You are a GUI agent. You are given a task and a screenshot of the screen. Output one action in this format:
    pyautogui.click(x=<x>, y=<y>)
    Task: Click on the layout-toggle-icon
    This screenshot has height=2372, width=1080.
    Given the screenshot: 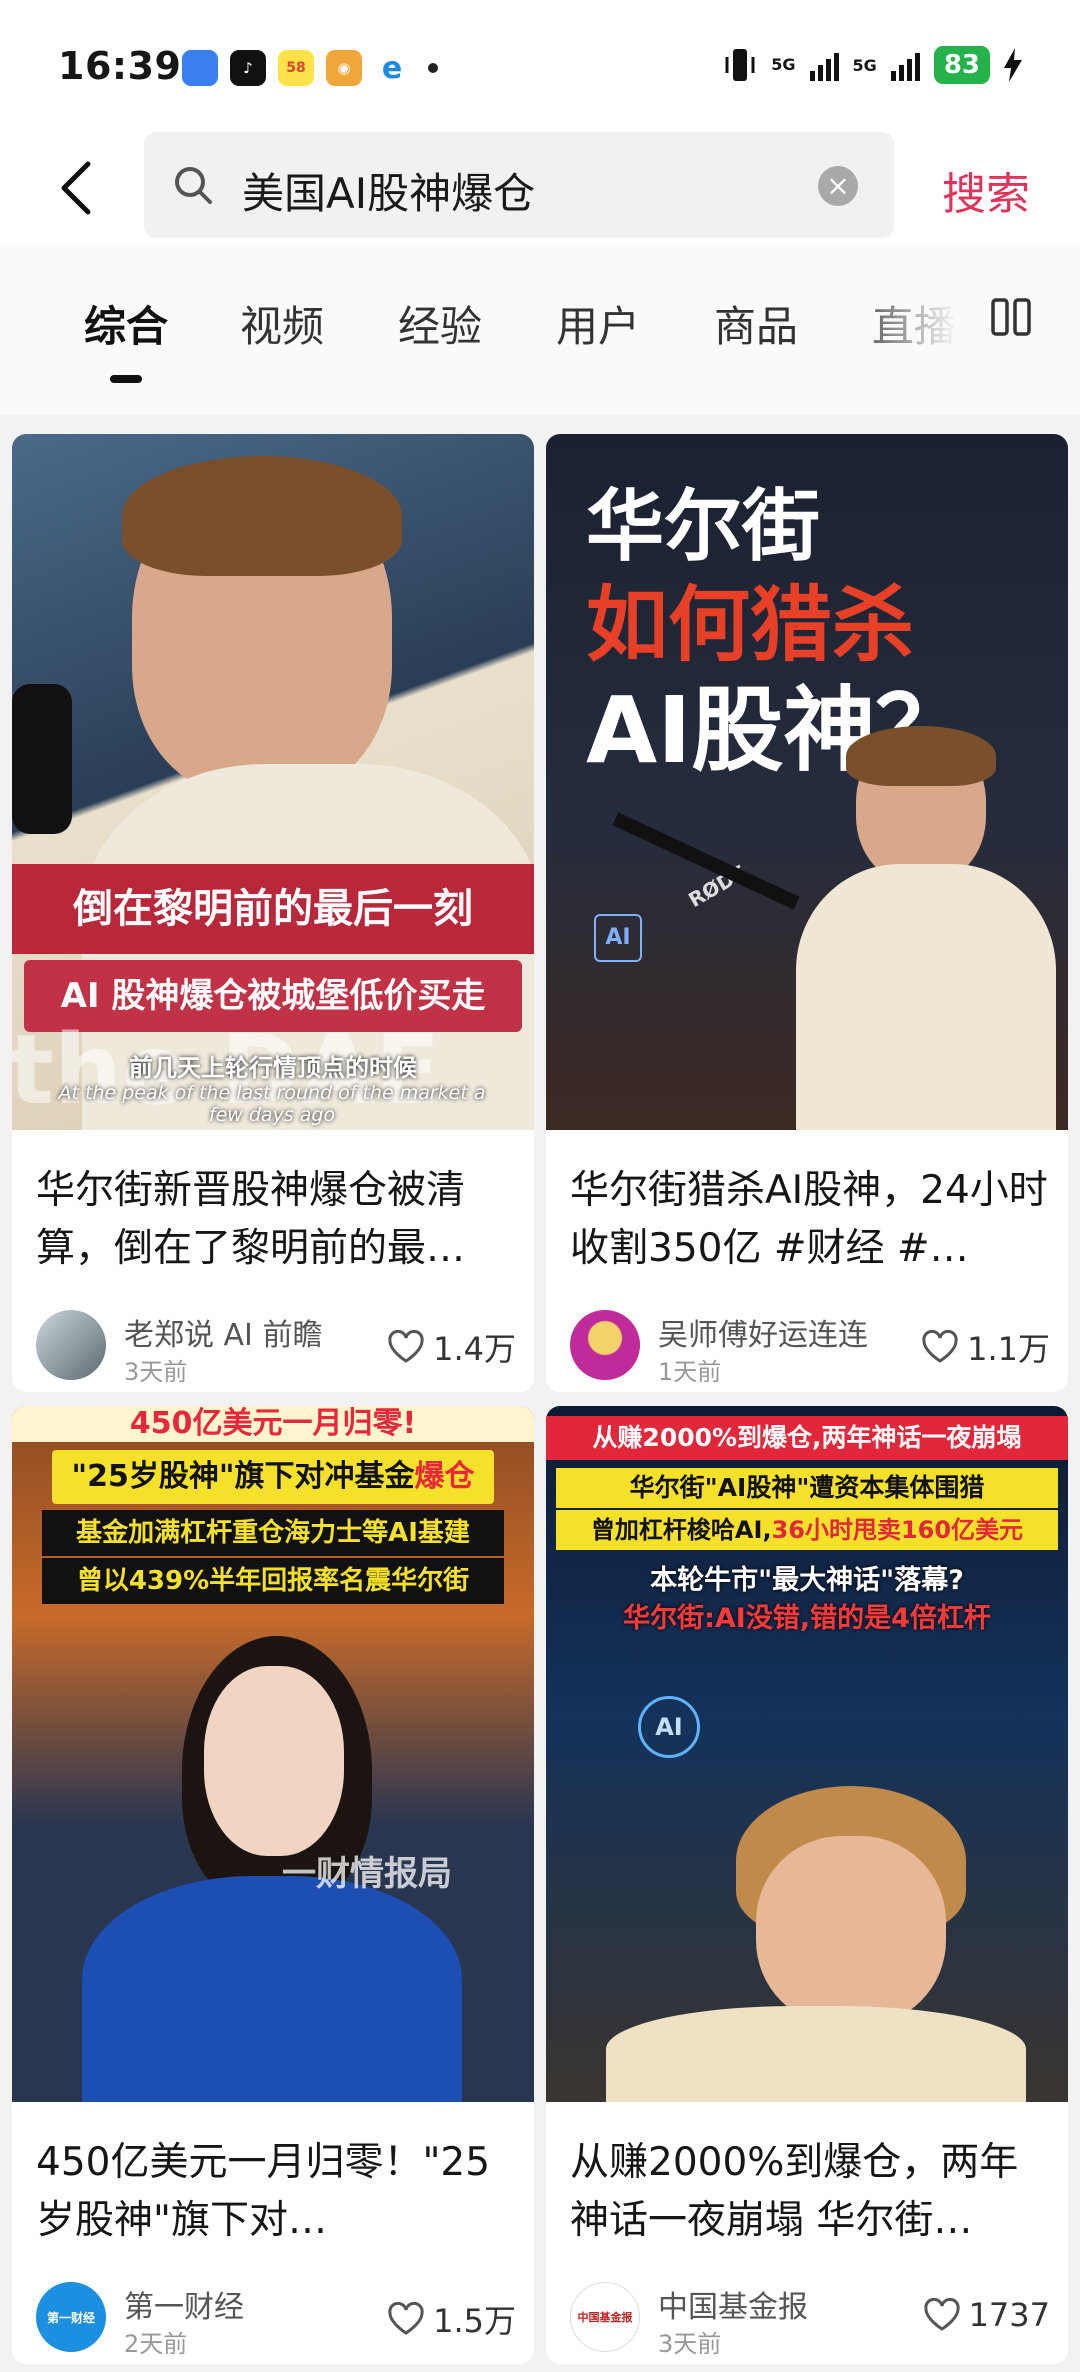 What is the action you would take?
    pyautogui.click(x=1011, y=317)
    